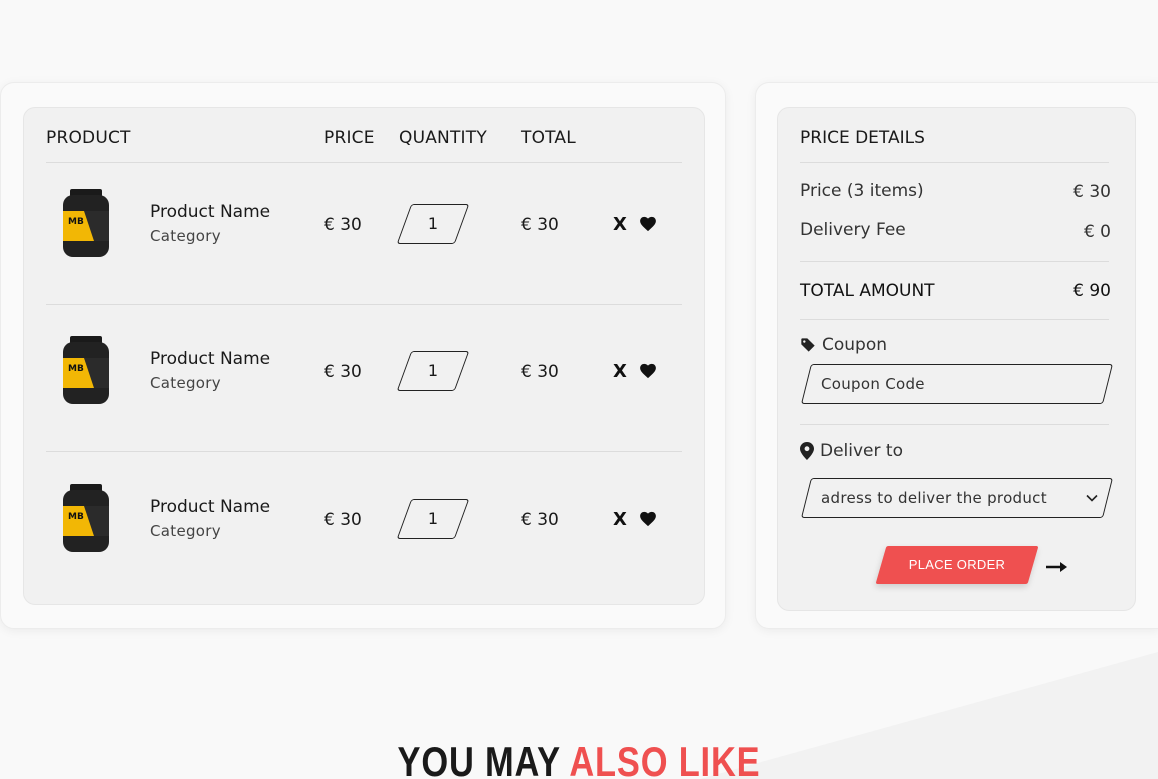 The width and height of the screenshot is (1158, 779). What do you see at coordinates (861, 451) in the screenshot?
I see `deliver-label: Deliver to` at bounding box center [861, 451].